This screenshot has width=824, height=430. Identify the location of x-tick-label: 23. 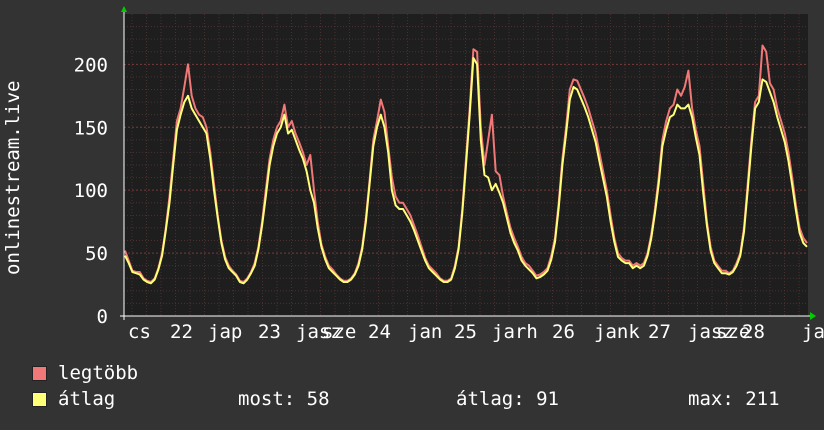
(269, 332).